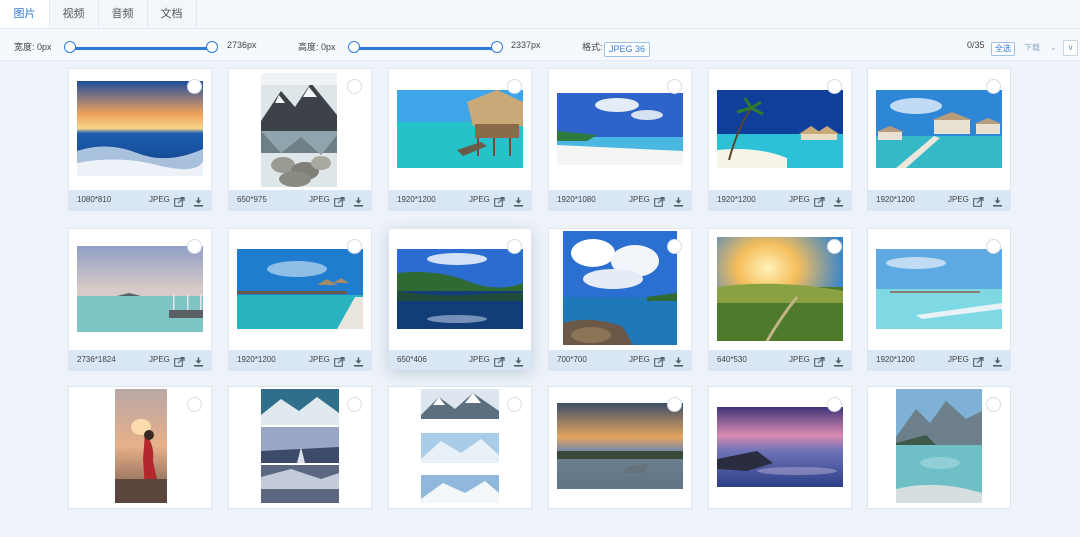 The height and width of the screenshot is (537, 1080). I want to click on image-card: 640*530 JPEG, so click(780, 299).